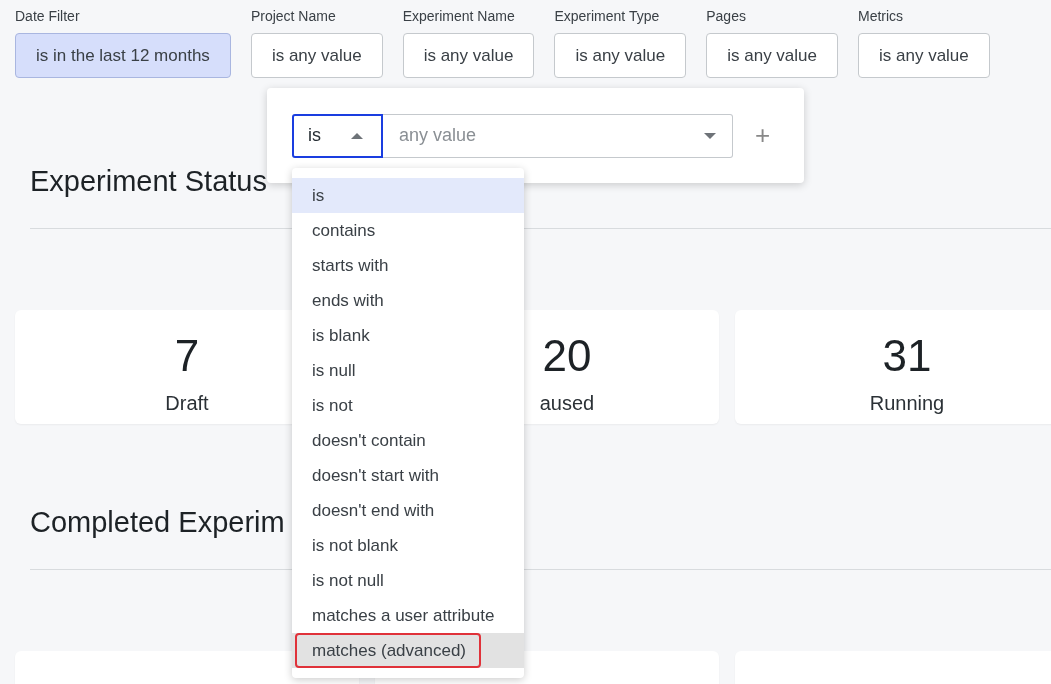 The image size is (1051, 684). What do you see at coordinates (408, 230) in the screenshot?
I see `menu-item: contains` at bounding box center [408, 230].